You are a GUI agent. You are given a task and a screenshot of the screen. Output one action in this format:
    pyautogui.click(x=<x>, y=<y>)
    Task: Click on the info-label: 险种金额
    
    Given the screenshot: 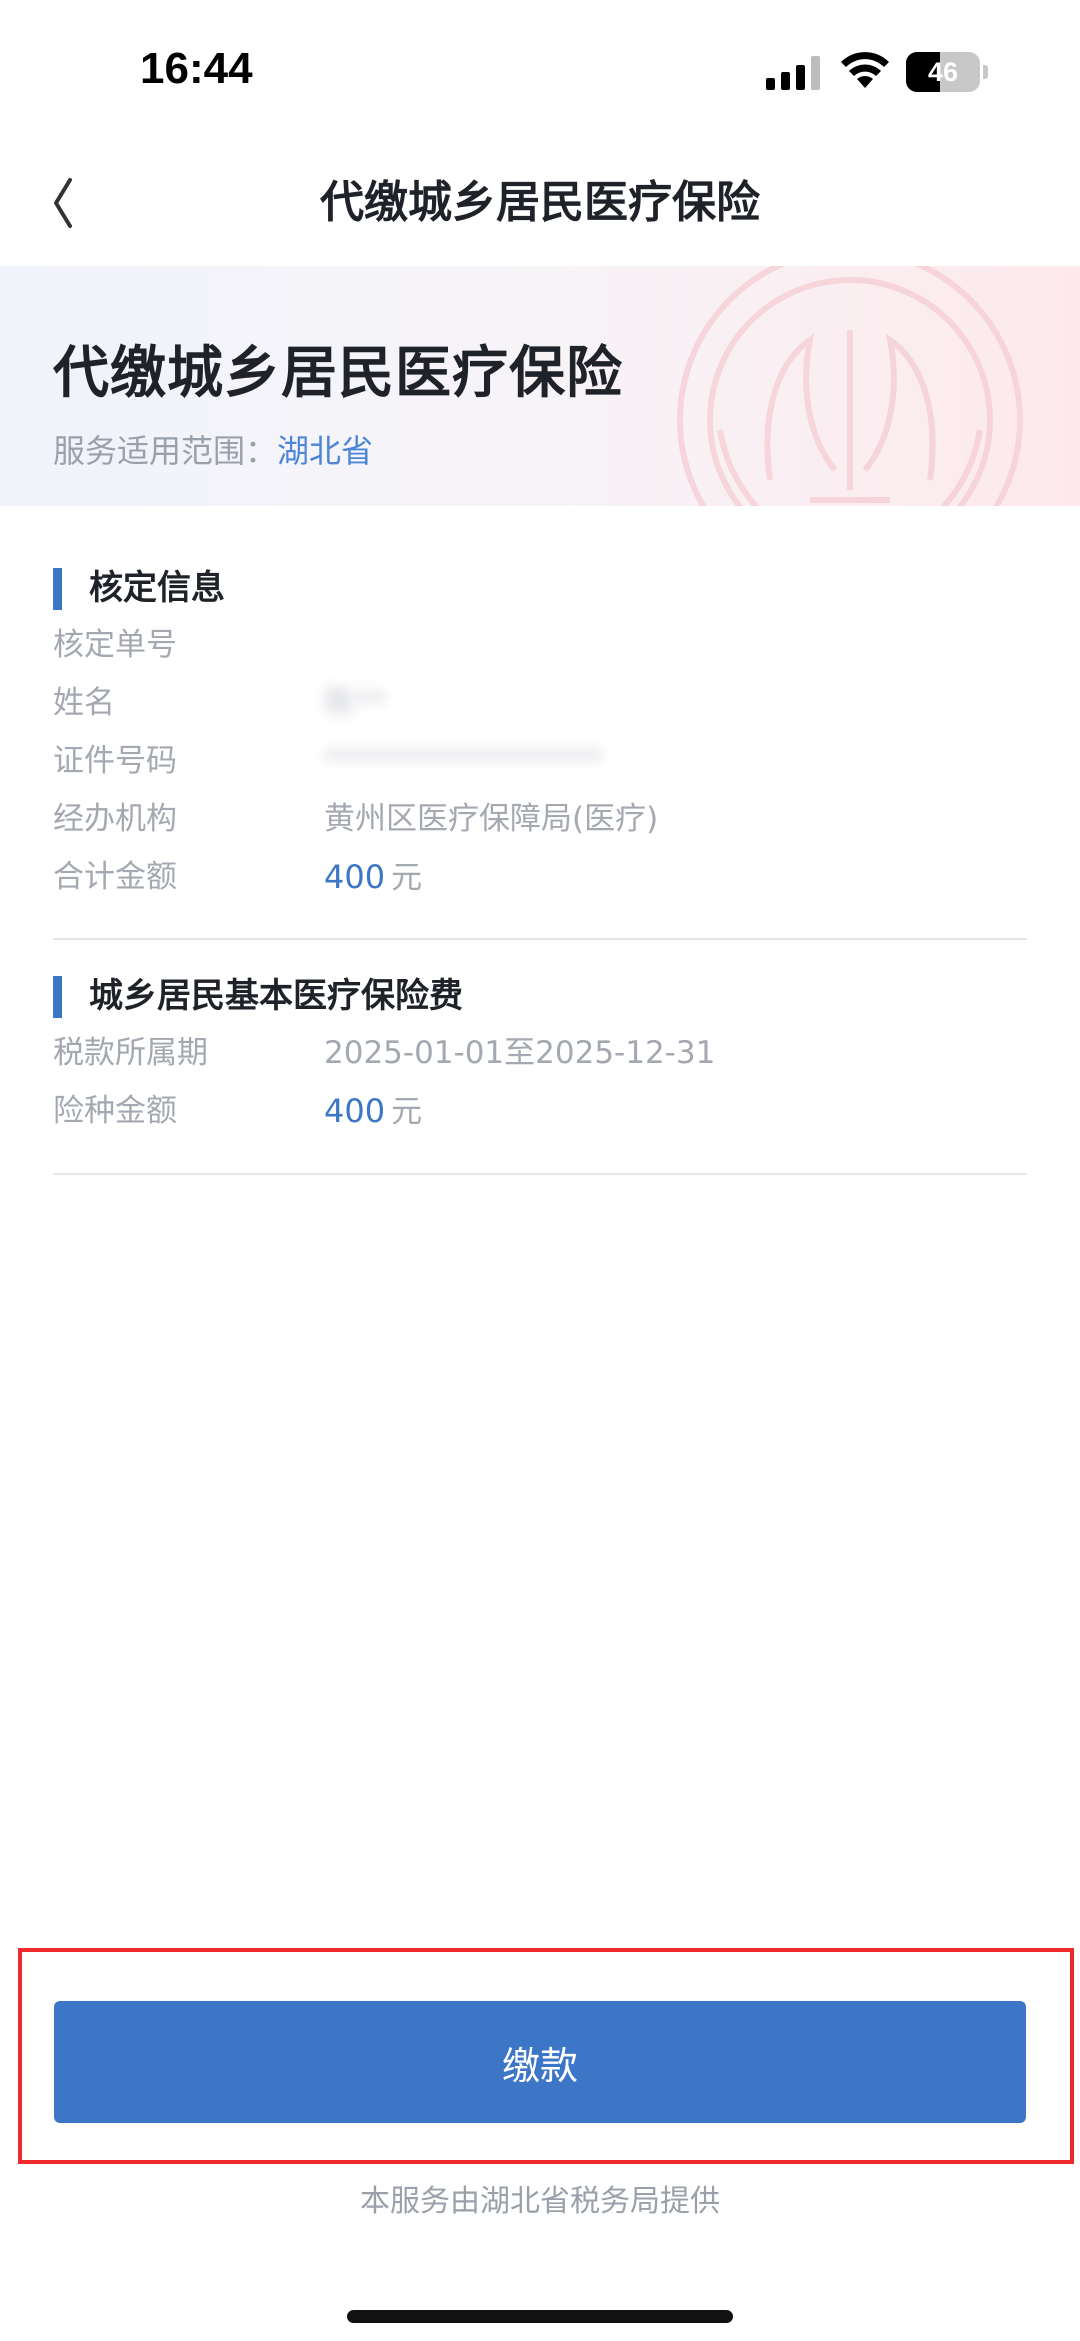 What is the action you would take?
    pyautogui.click(x=115, y=1111)
    